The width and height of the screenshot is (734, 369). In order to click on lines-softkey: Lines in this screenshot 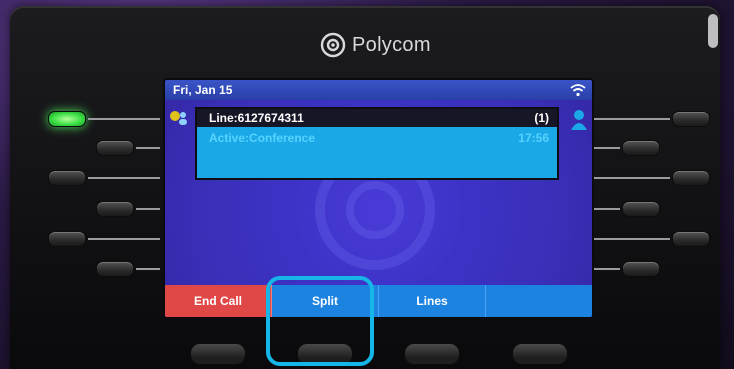, I will do `click(432, 301)`.